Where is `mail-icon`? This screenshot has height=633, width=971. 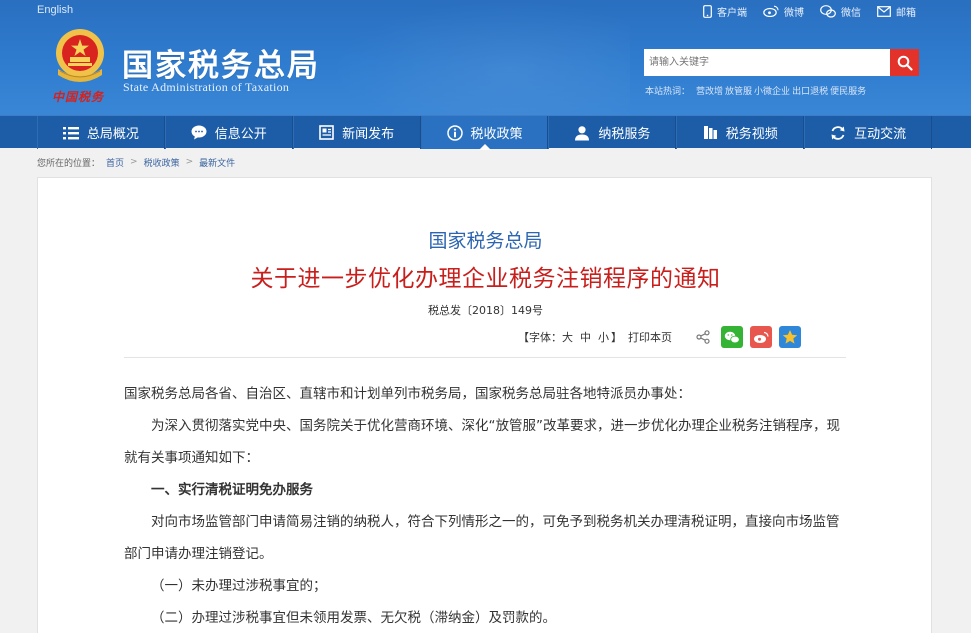 mail-icon is located at coordinates (884, 11).